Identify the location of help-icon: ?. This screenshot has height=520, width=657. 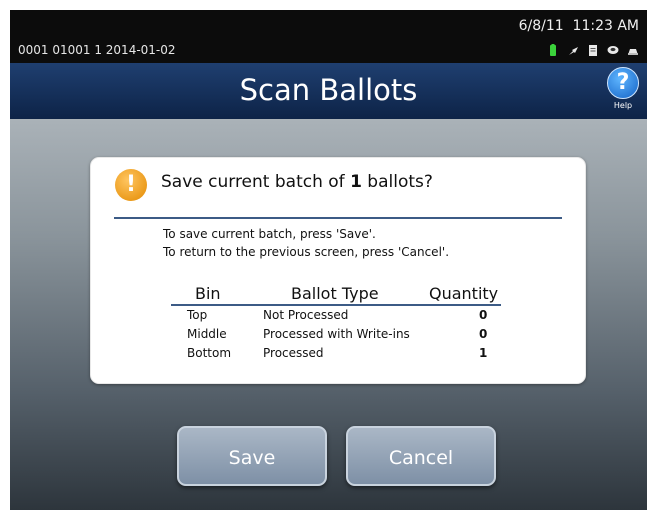
(623, 83).